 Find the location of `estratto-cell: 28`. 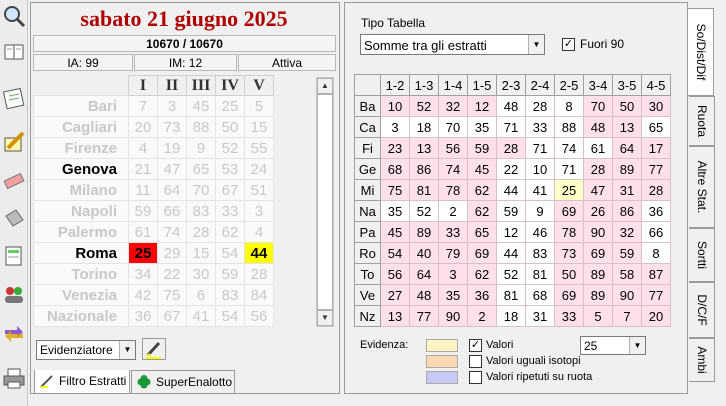

estratto-cell: 28 is located at coordinates (259, 274).